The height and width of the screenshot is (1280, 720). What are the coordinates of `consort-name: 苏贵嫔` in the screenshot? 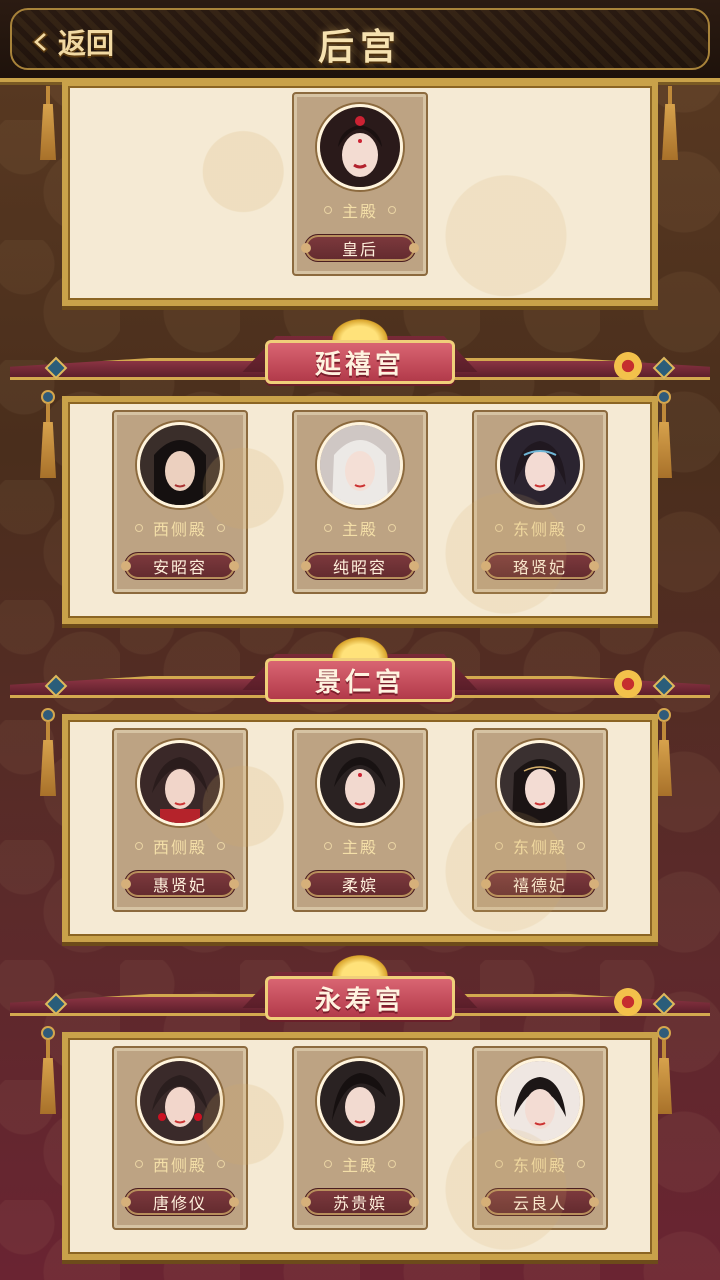 It's located at (359, 1203).